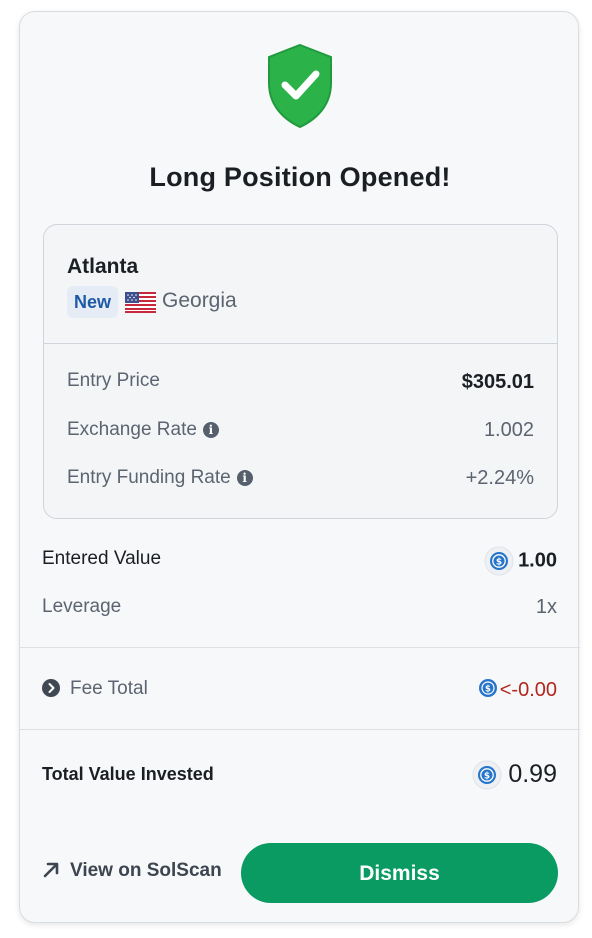 The width and height of the screenshot is (592, 938). Describe the element at coordinates (300, 284) in the screenshot. I see `market-header: Atlanta New Georgia` at that location.